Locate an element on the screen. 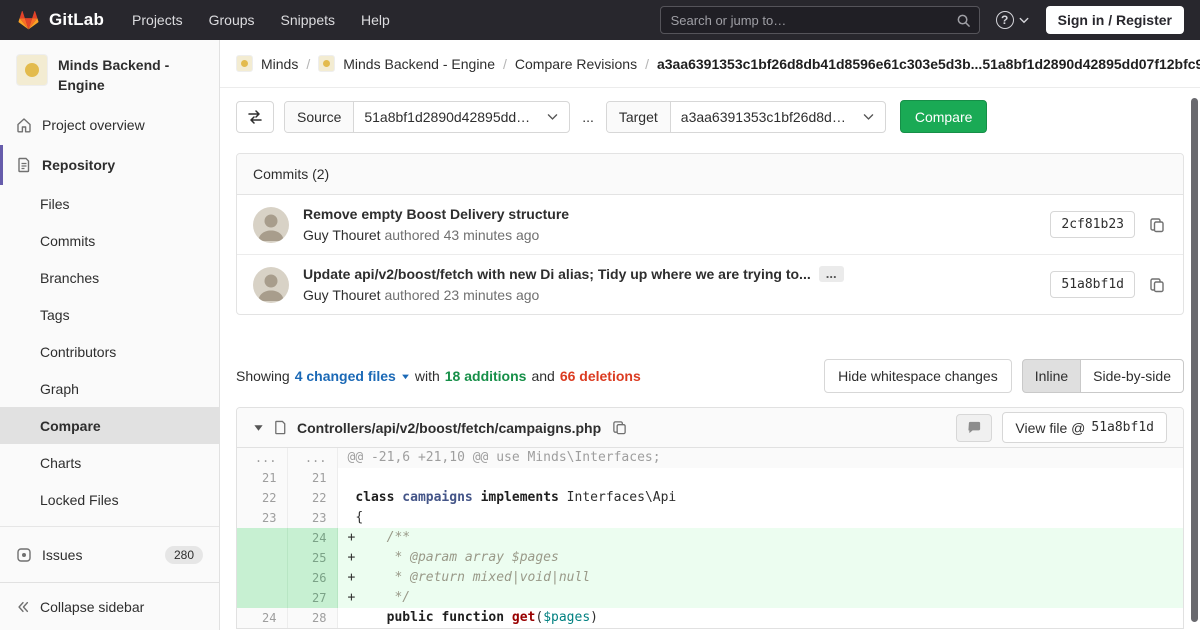  old-line-number: 24 is located at coordinates (262, 618).